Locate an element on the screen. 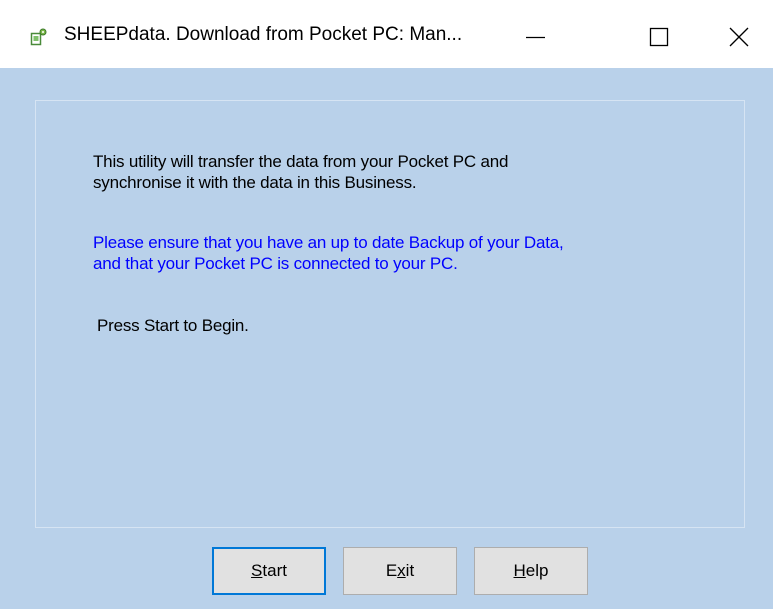  exit-button: Exit is located at coordinates (400, 571).